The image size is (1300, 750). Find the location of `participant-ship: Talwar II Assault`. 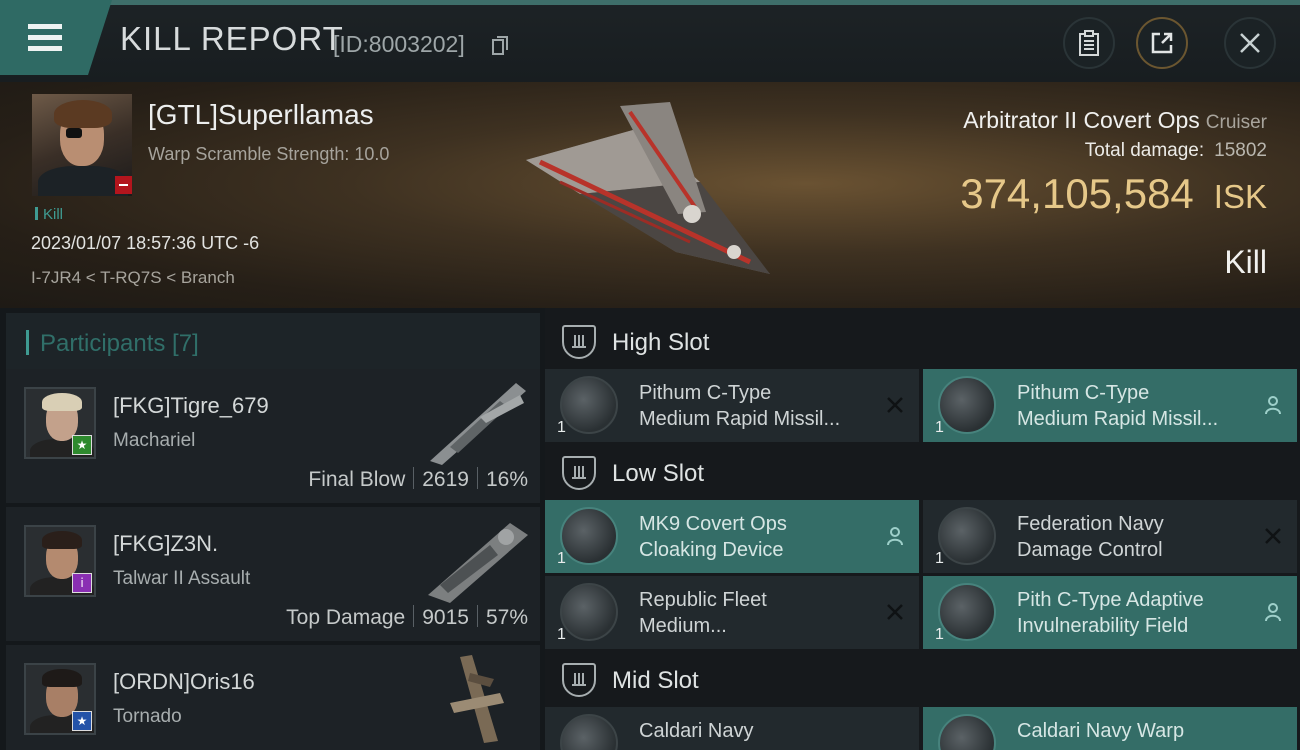

participant-ship: Talwar II Assault is located at coordinates (182, 578).